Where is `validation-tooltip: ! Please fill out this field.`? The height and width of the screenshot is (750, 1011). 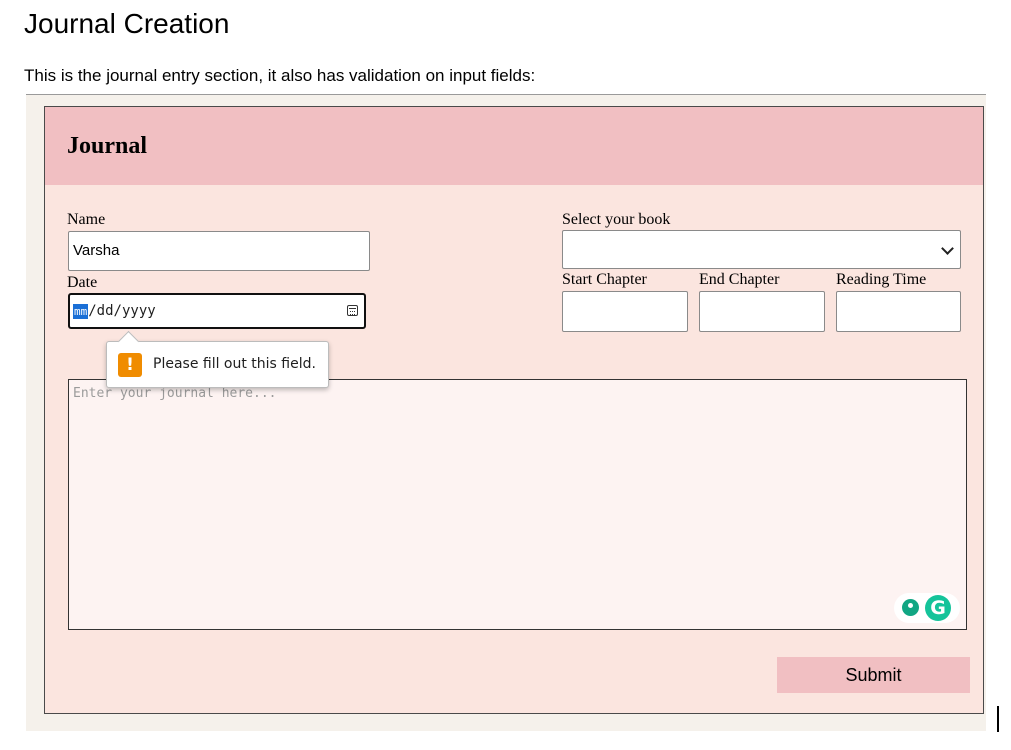 validation-tooltip: ! Please fill out this field. is located at coordinates (217, 359).